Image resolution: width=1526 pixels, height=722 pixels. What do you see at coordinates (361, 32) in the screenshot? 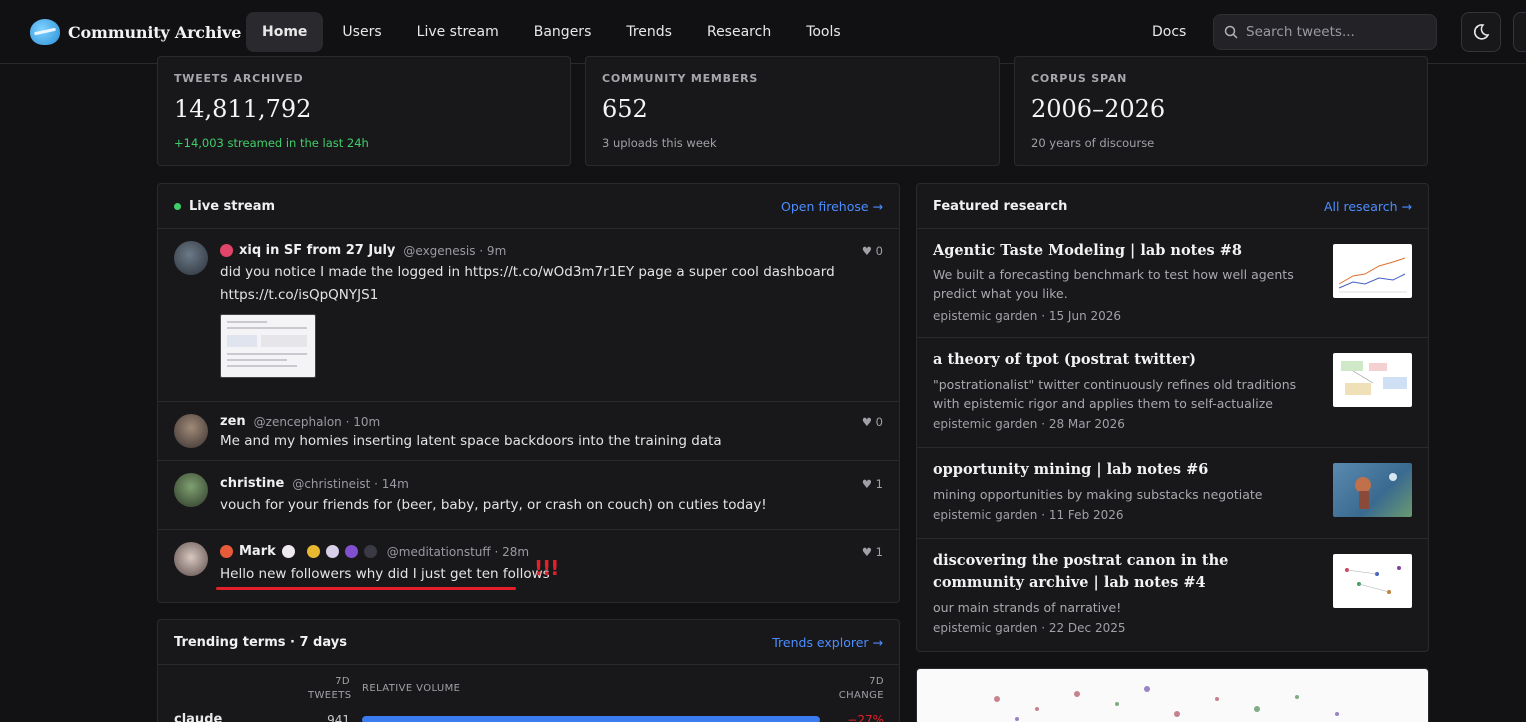
I see `nav-users: Users` at bounding box center [361, 32].